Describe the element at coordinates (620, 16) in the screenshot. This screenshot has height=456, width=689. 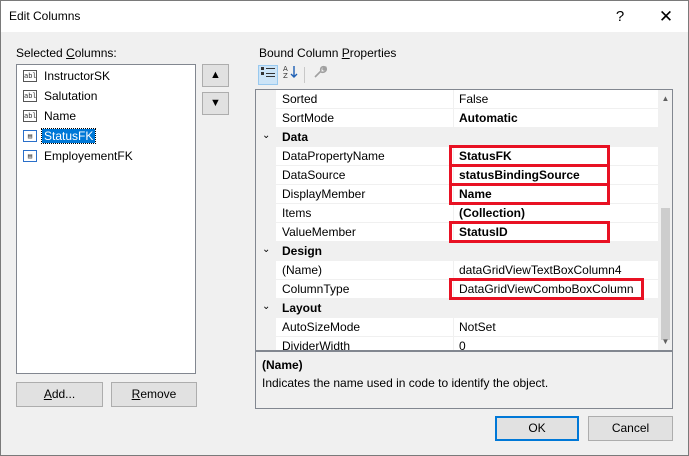
I see `help-icon: ?` at that location.